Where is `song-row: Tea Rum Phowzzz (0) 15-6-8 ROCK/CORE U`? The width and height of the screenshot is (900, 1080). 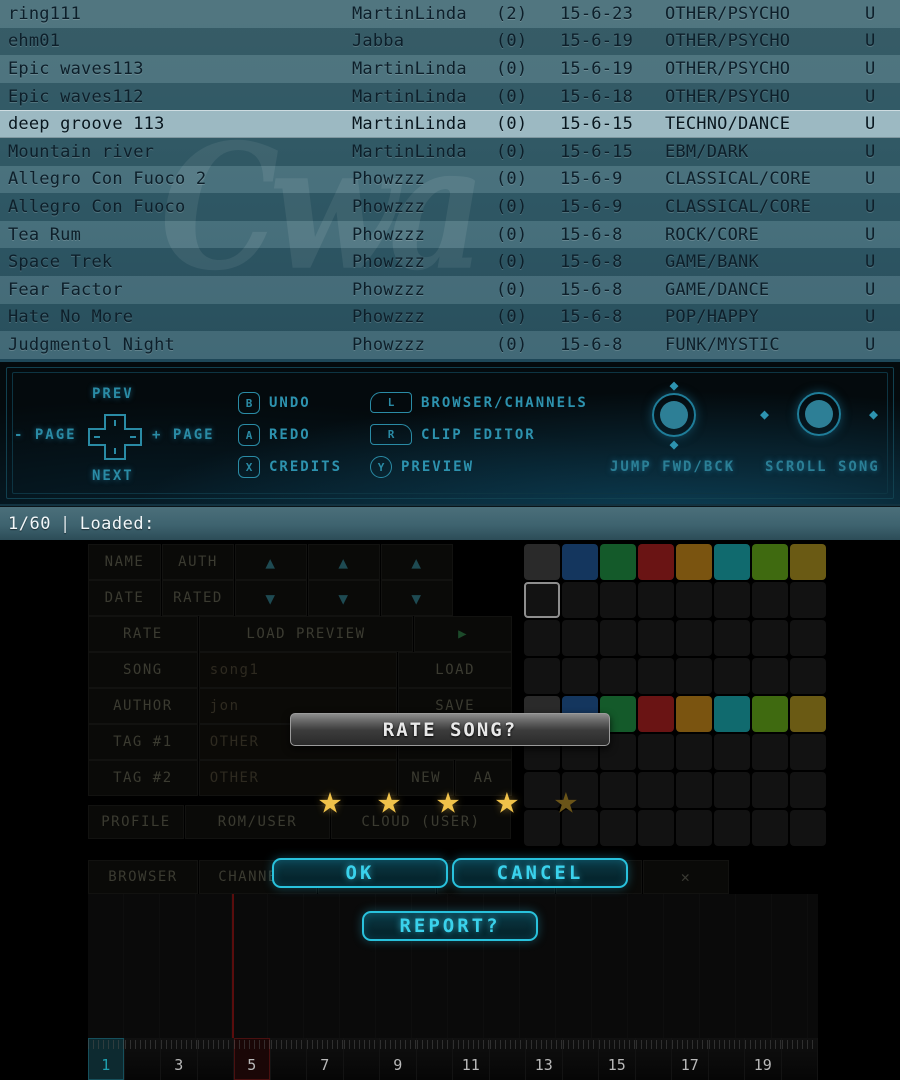 song-row: Tea Rum Phowzzz (0) 15-6-8 ROCK/CORE U is located at coordinates (450, 234).